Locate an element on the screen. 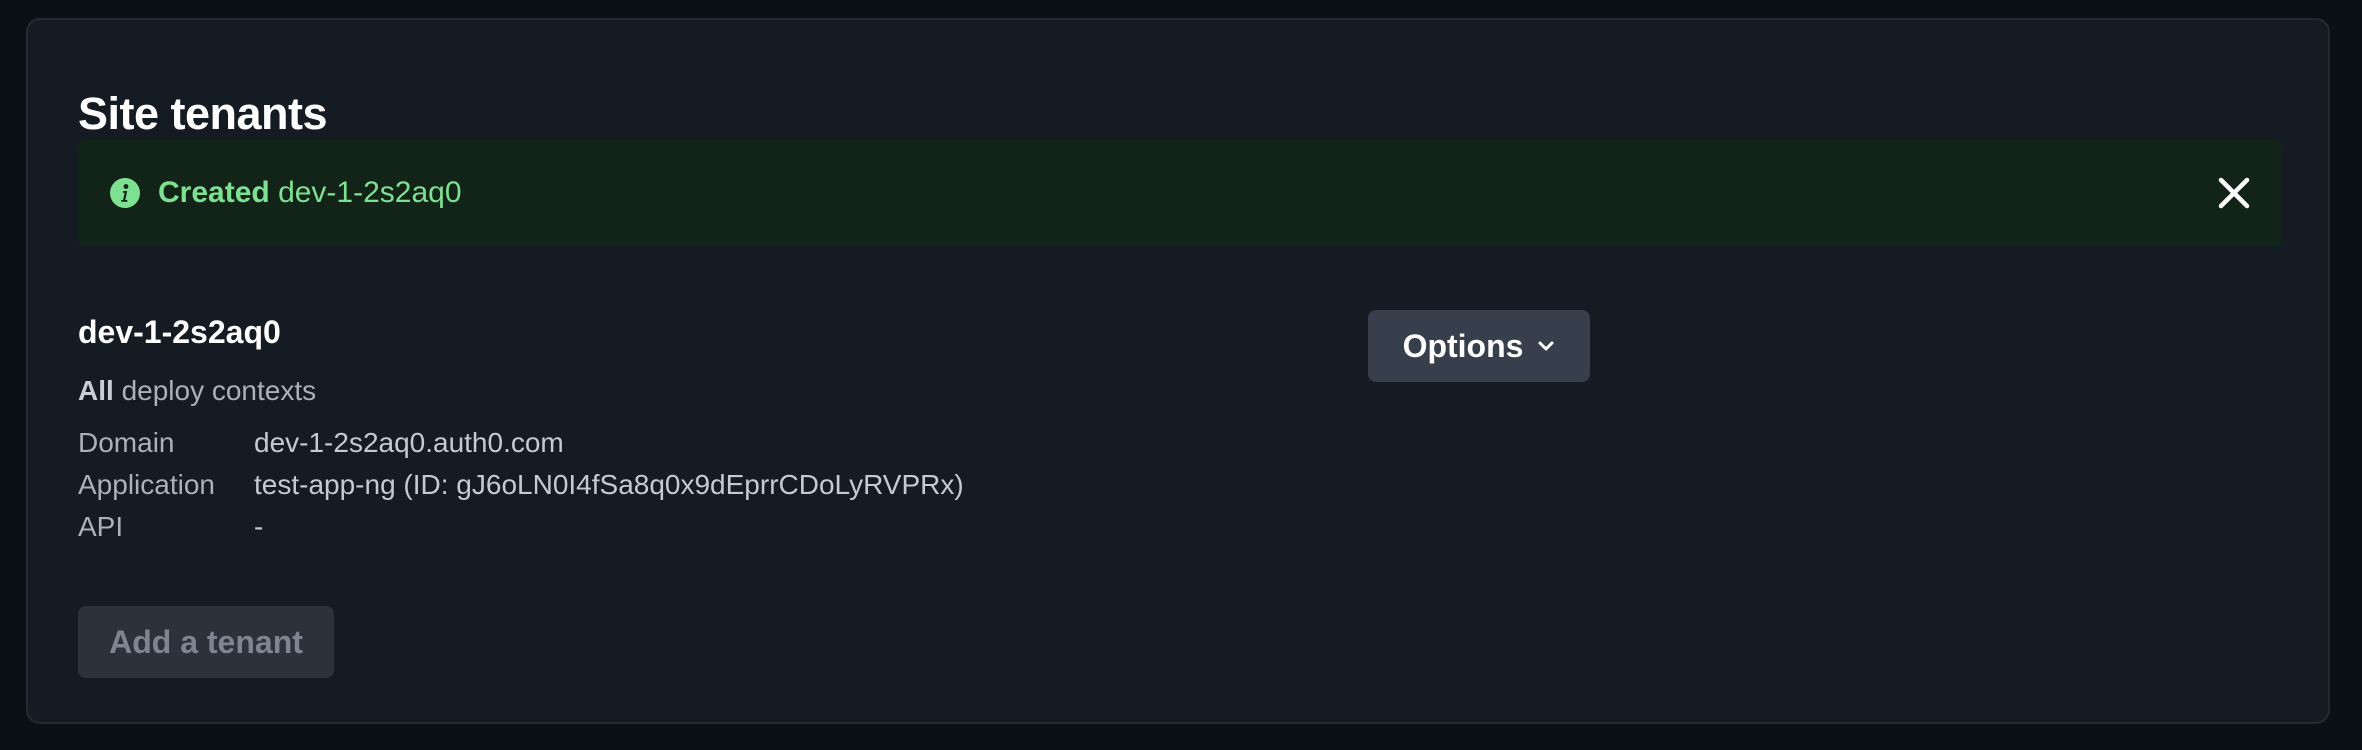  contexts-rest: deploy contexts is located at coordinates (219, 390).